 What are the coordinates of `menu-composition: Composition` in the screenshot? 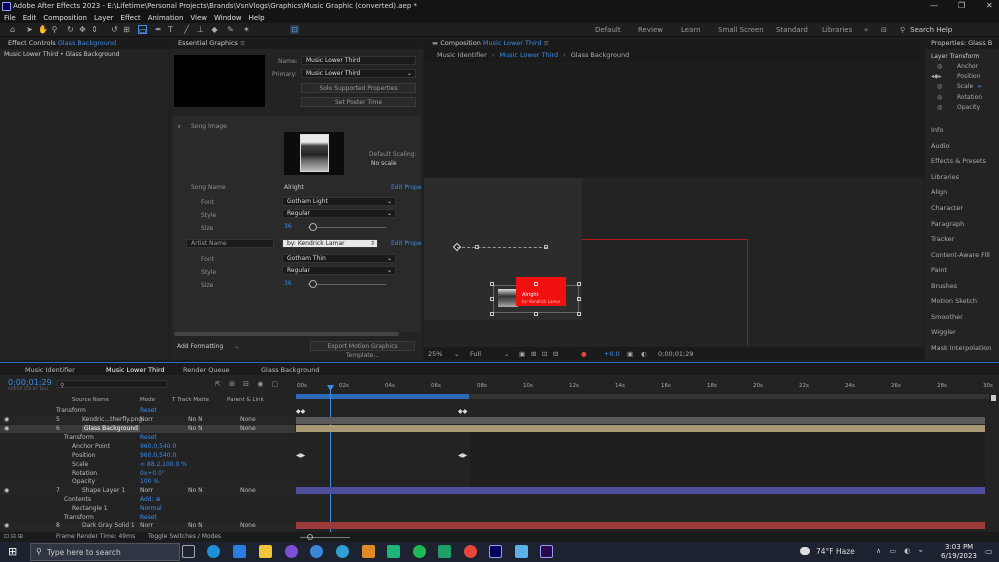 It's located at (65, 18).